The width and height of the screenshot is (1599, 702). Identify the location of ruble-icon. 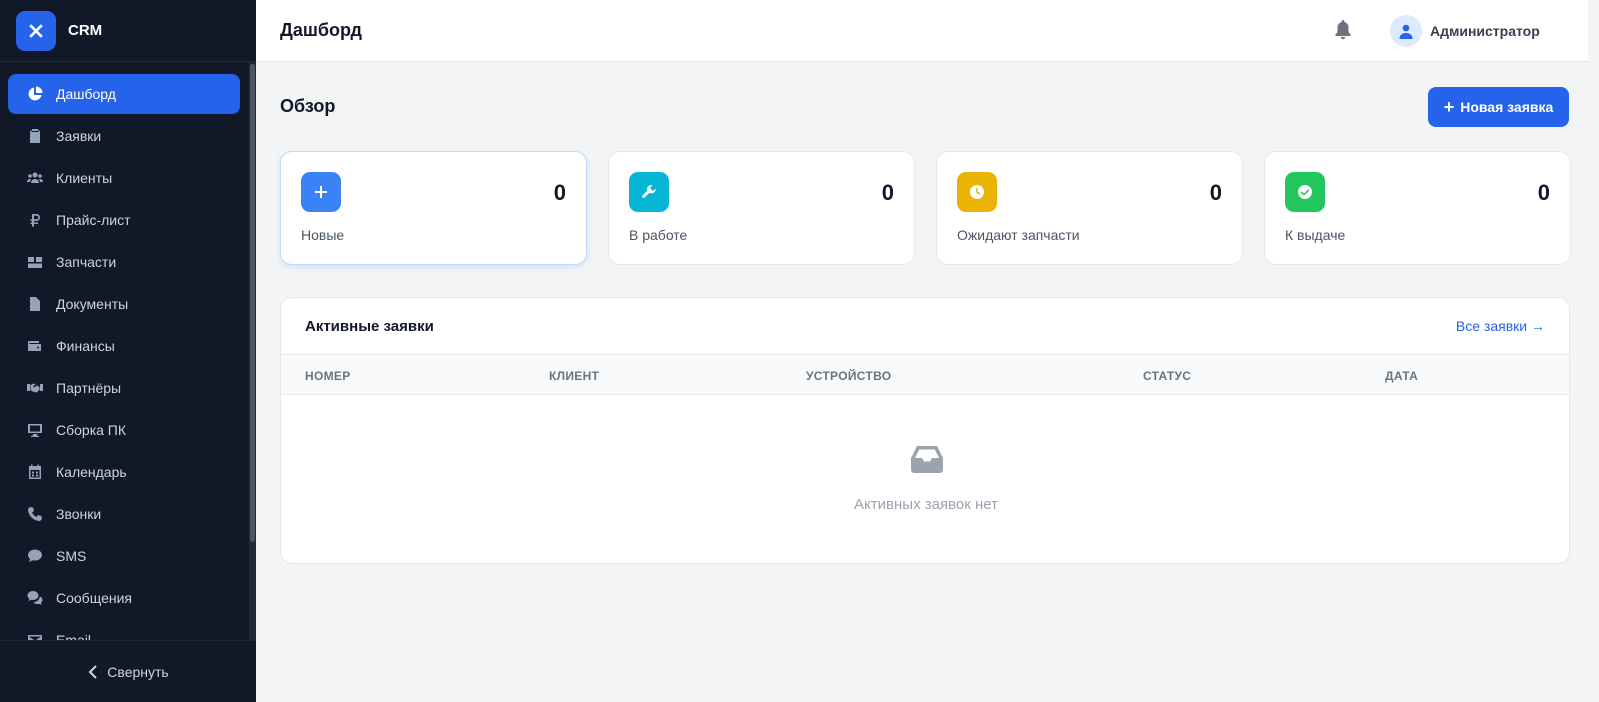
(35, 220).